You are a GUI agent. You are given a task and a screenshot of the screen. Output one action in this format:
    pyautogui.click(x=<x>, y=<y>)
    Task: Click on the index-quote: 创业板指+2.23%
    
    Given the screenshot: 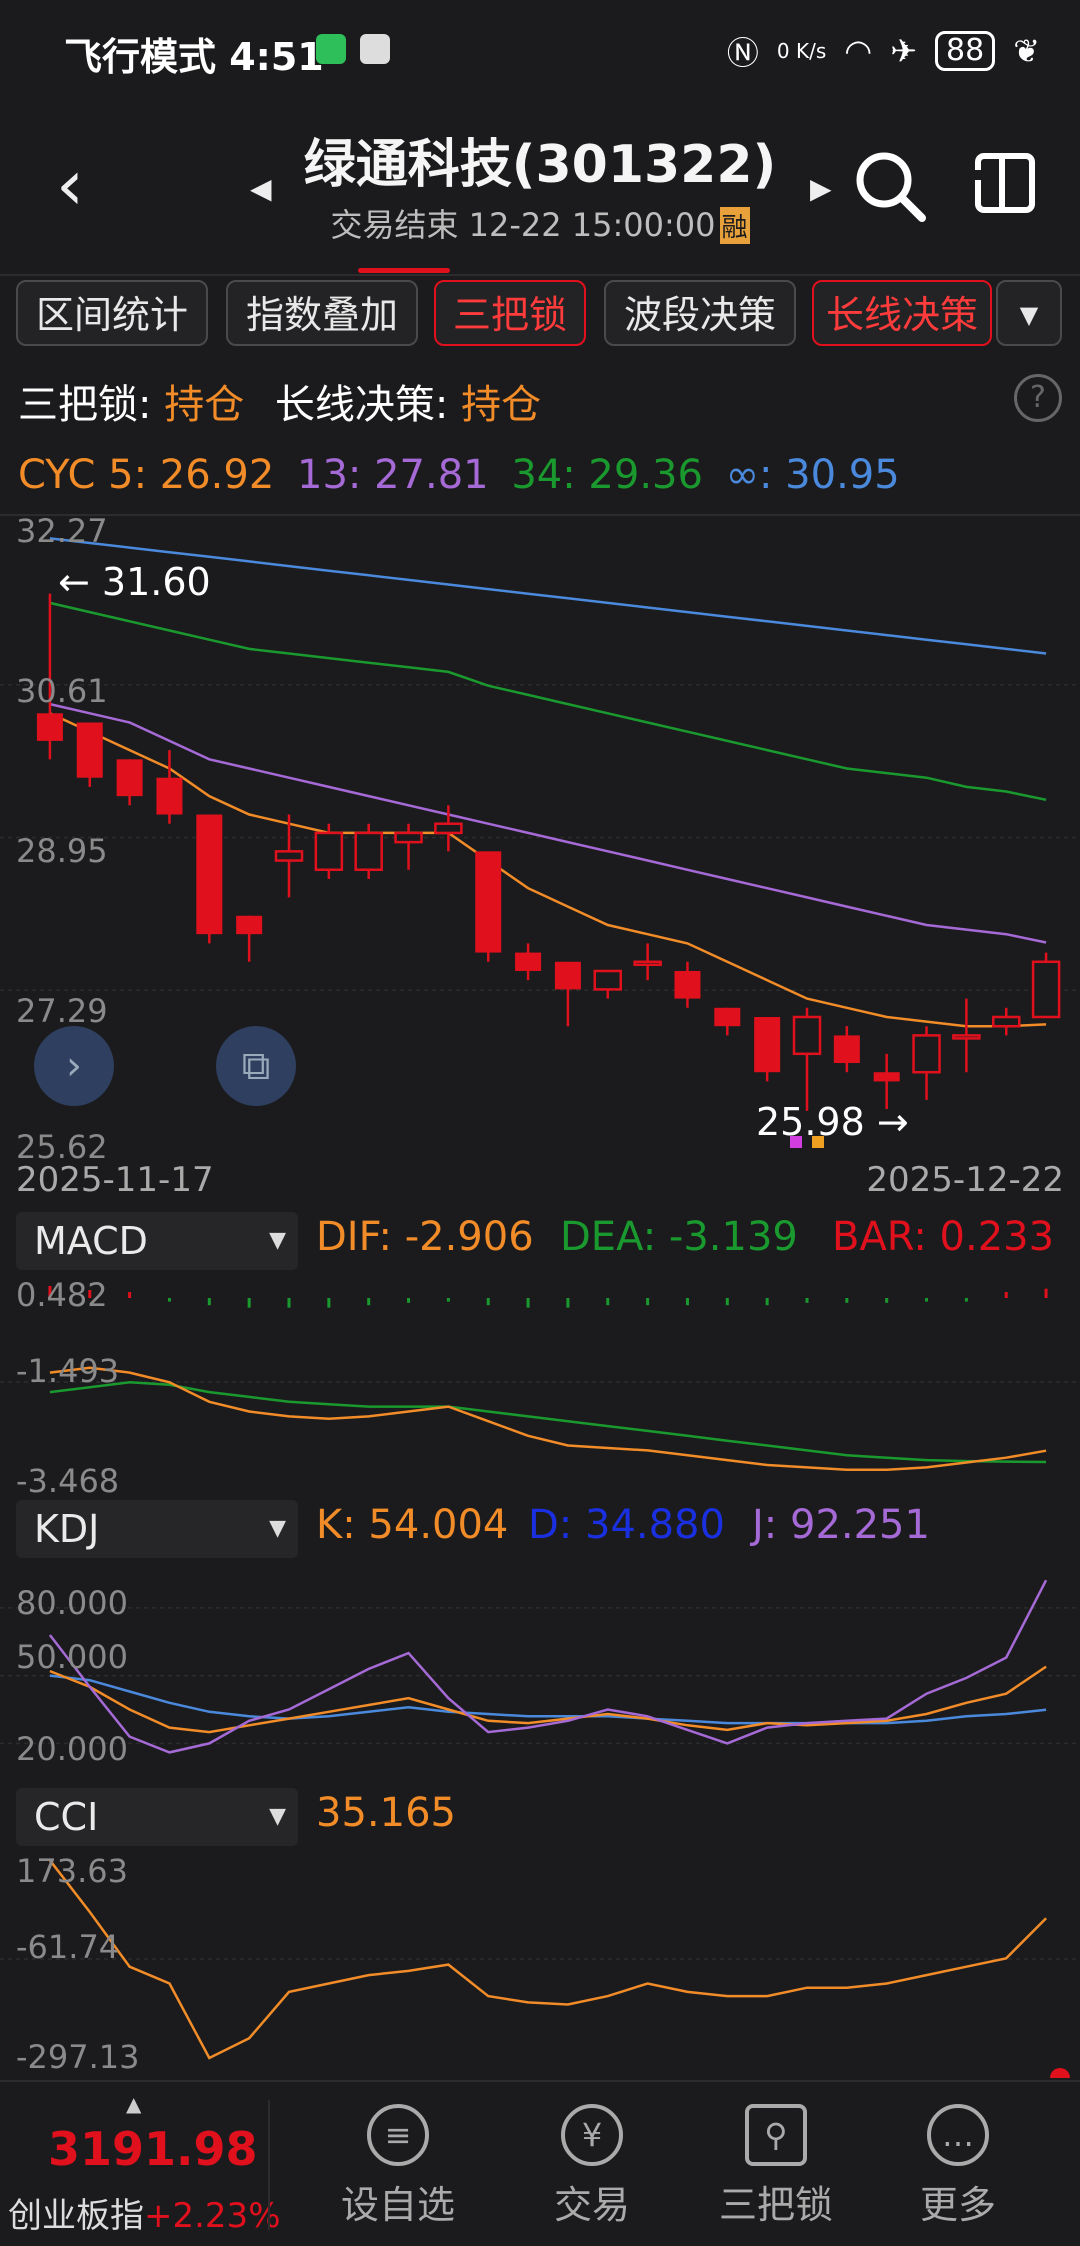 What is the action you would take?
    pyautogui.click(x=144, y=2212)
    